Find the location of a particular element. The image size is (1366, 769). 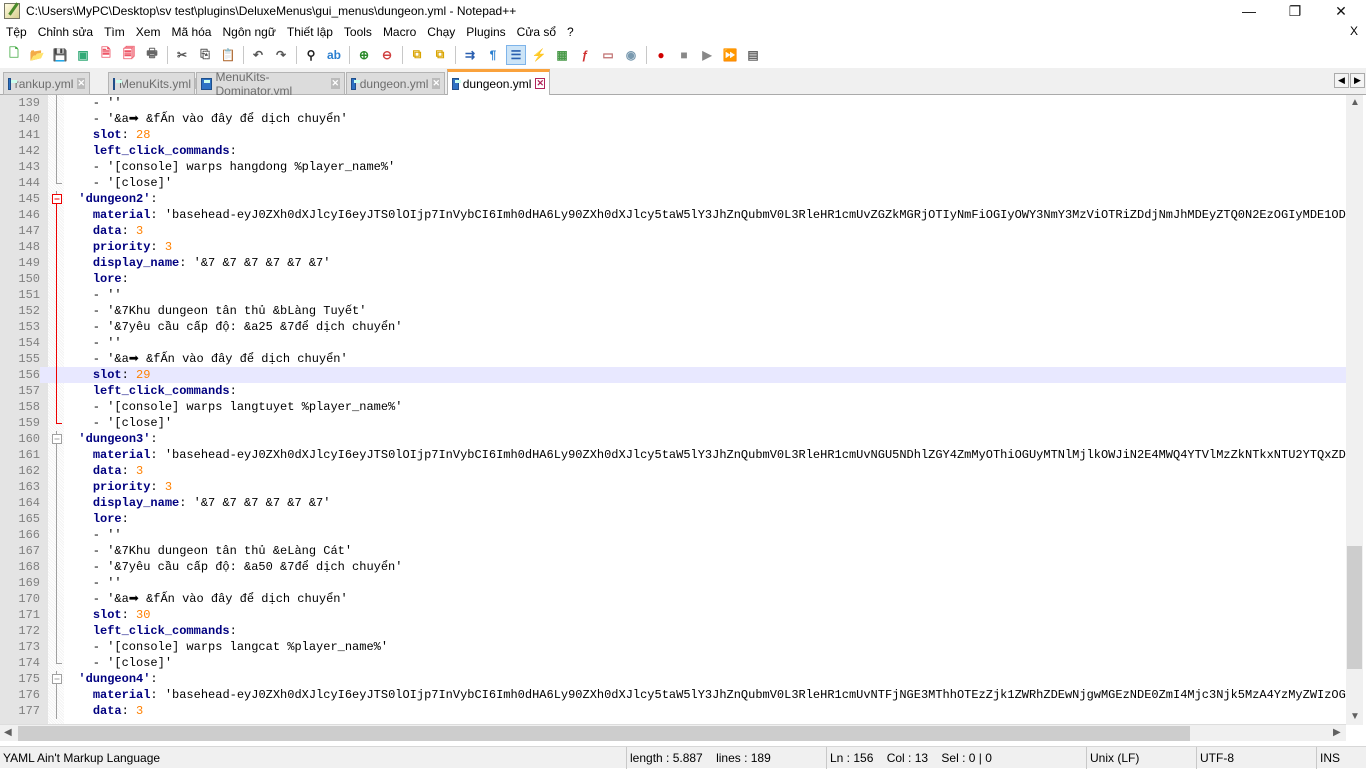

scroll-up-arrow-icon: ▲ is located at coordinates (1355, 102).